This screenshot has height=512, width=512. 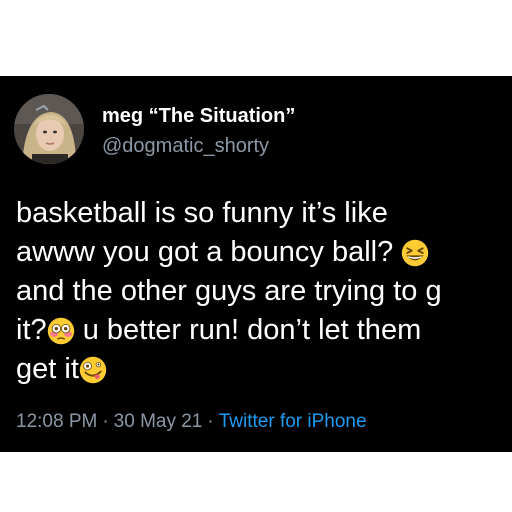 I want to click on user-names: meg “The Situation” @dogmatic_shorty, so click(x=198, y=131).